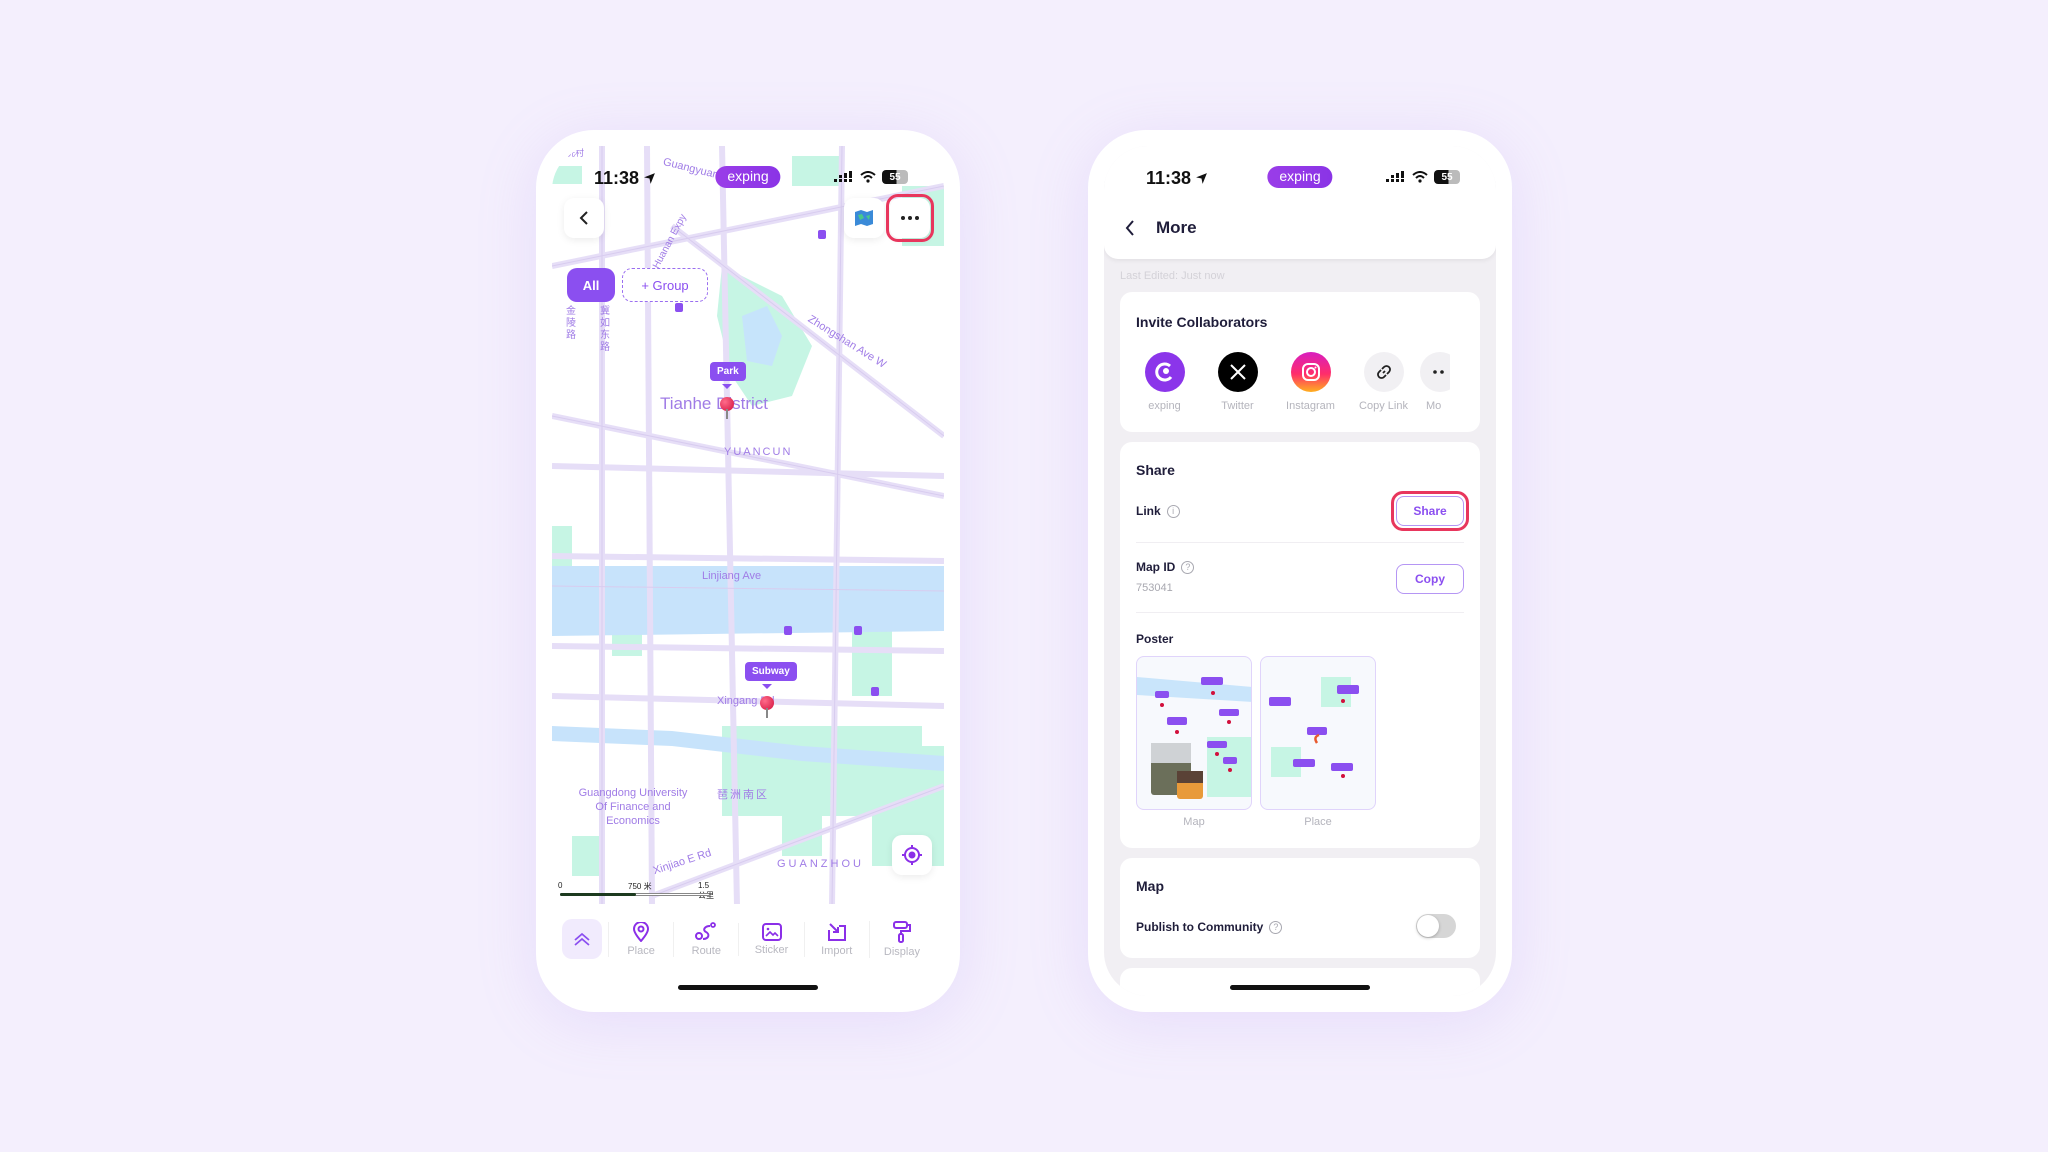 The image size is (2048, 1152). Describe the element at coordinates (1310, 406) in the screenshot. I see `invite-instagram-label: Instagram` at that location.